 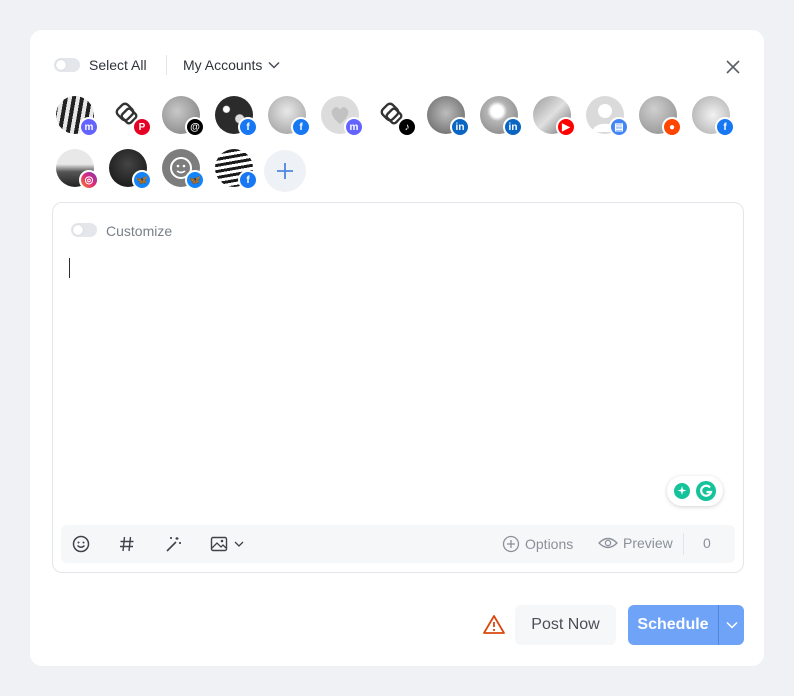 What do you see at coordinates (695, 491) in the screenshot?
I see `grammarly-widget` at bounding box center [695, 491].